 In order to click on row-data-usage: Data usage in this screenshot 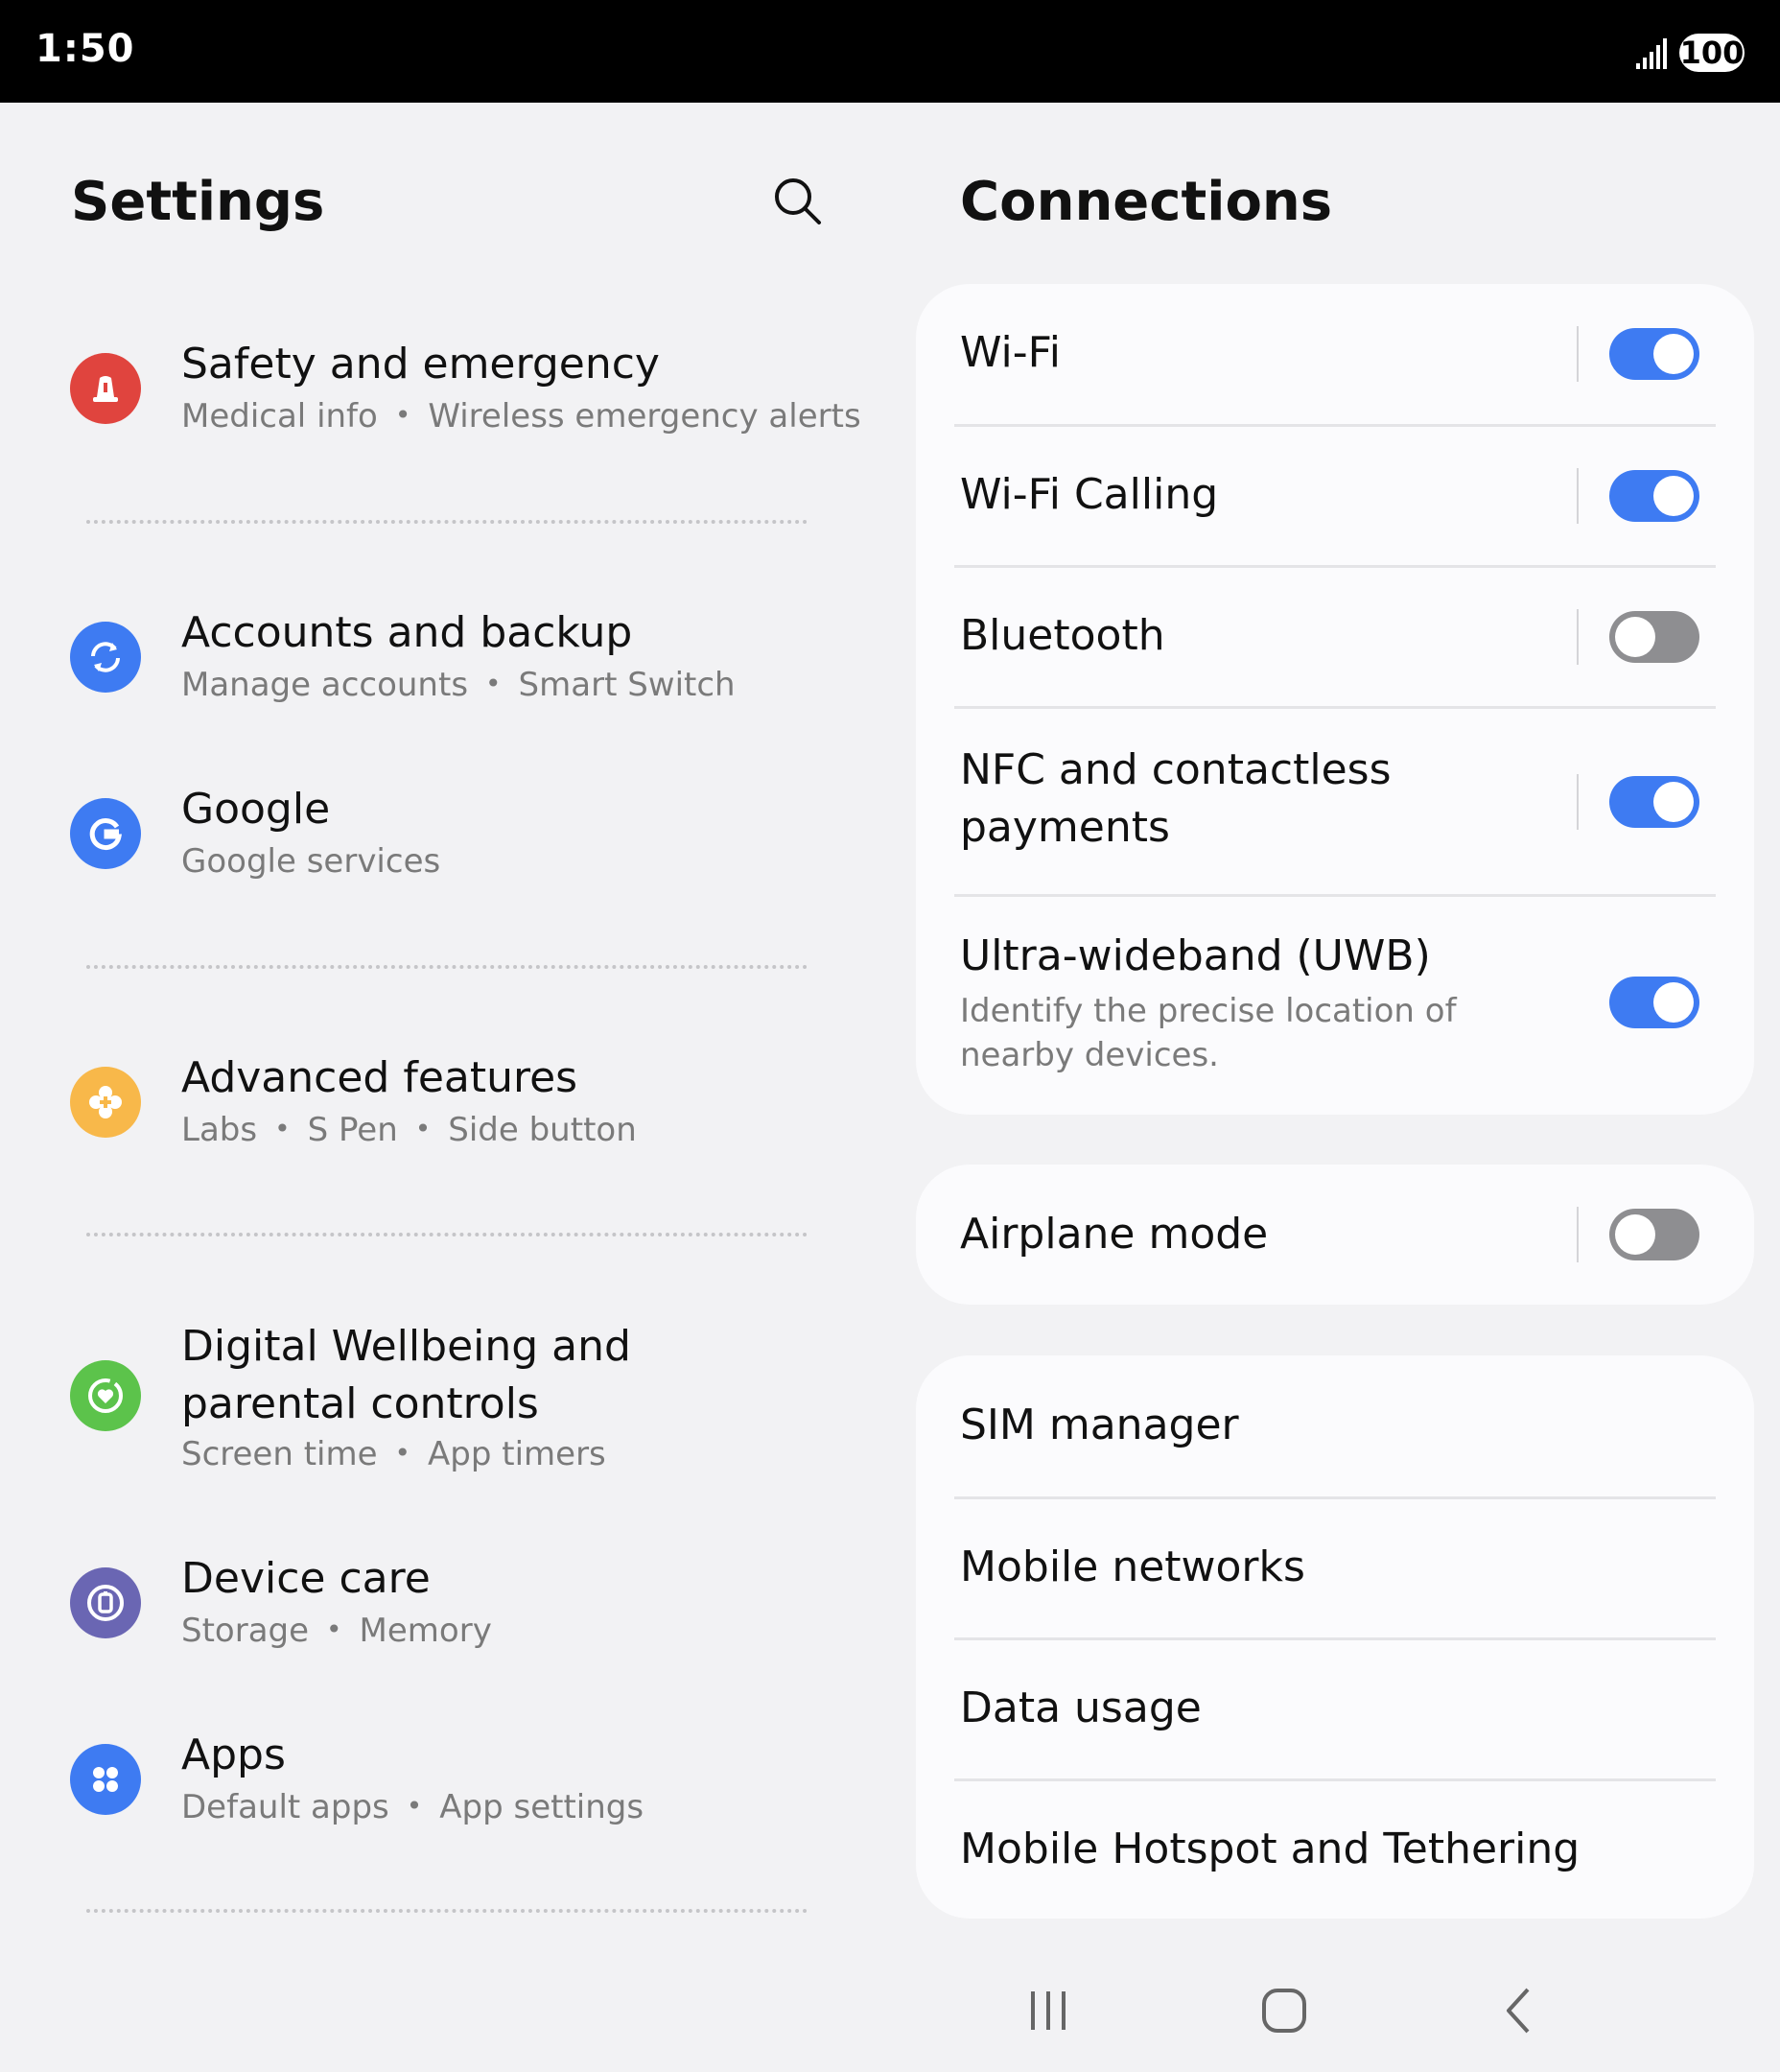, I will do `click(1335, 1709)`.